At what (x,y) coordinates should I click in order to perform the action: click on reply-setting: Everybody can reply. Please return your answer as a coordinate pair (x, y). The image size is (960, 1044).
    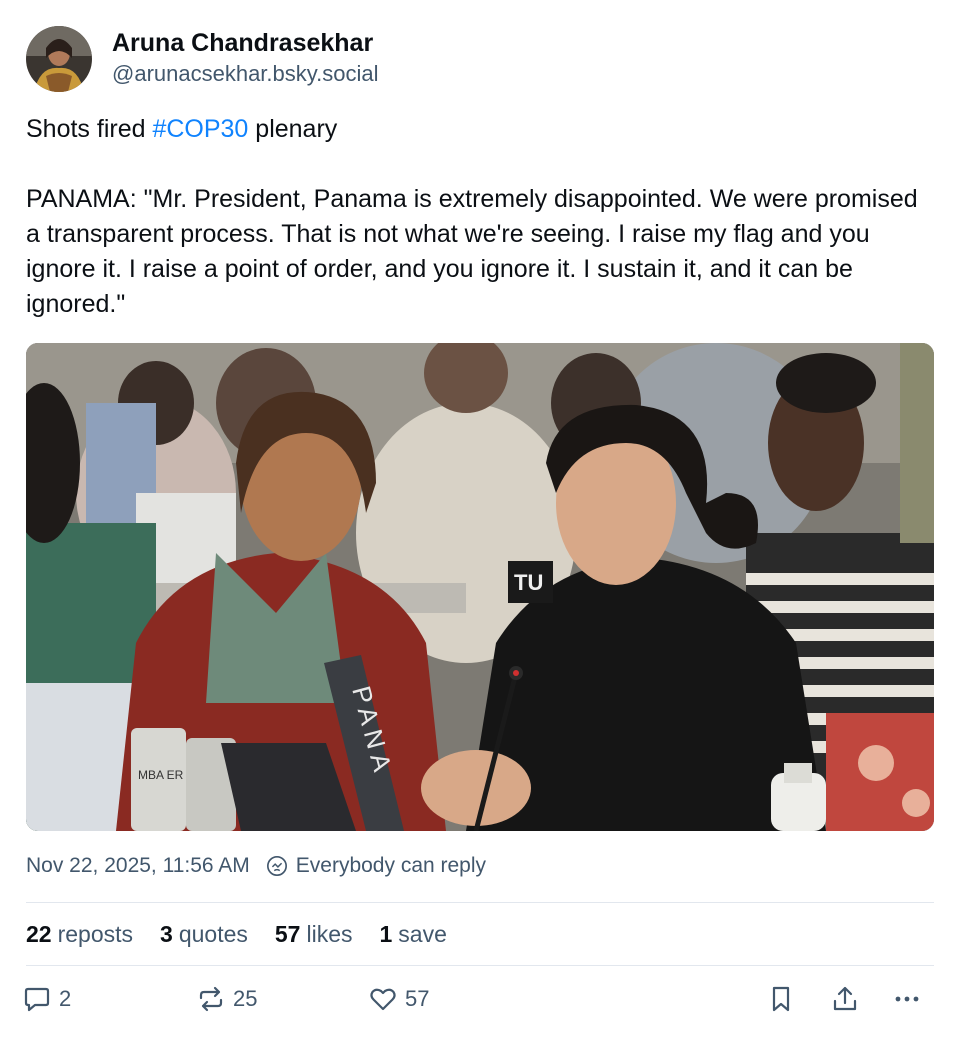
    Looking at the image, I should click on (391, 866).